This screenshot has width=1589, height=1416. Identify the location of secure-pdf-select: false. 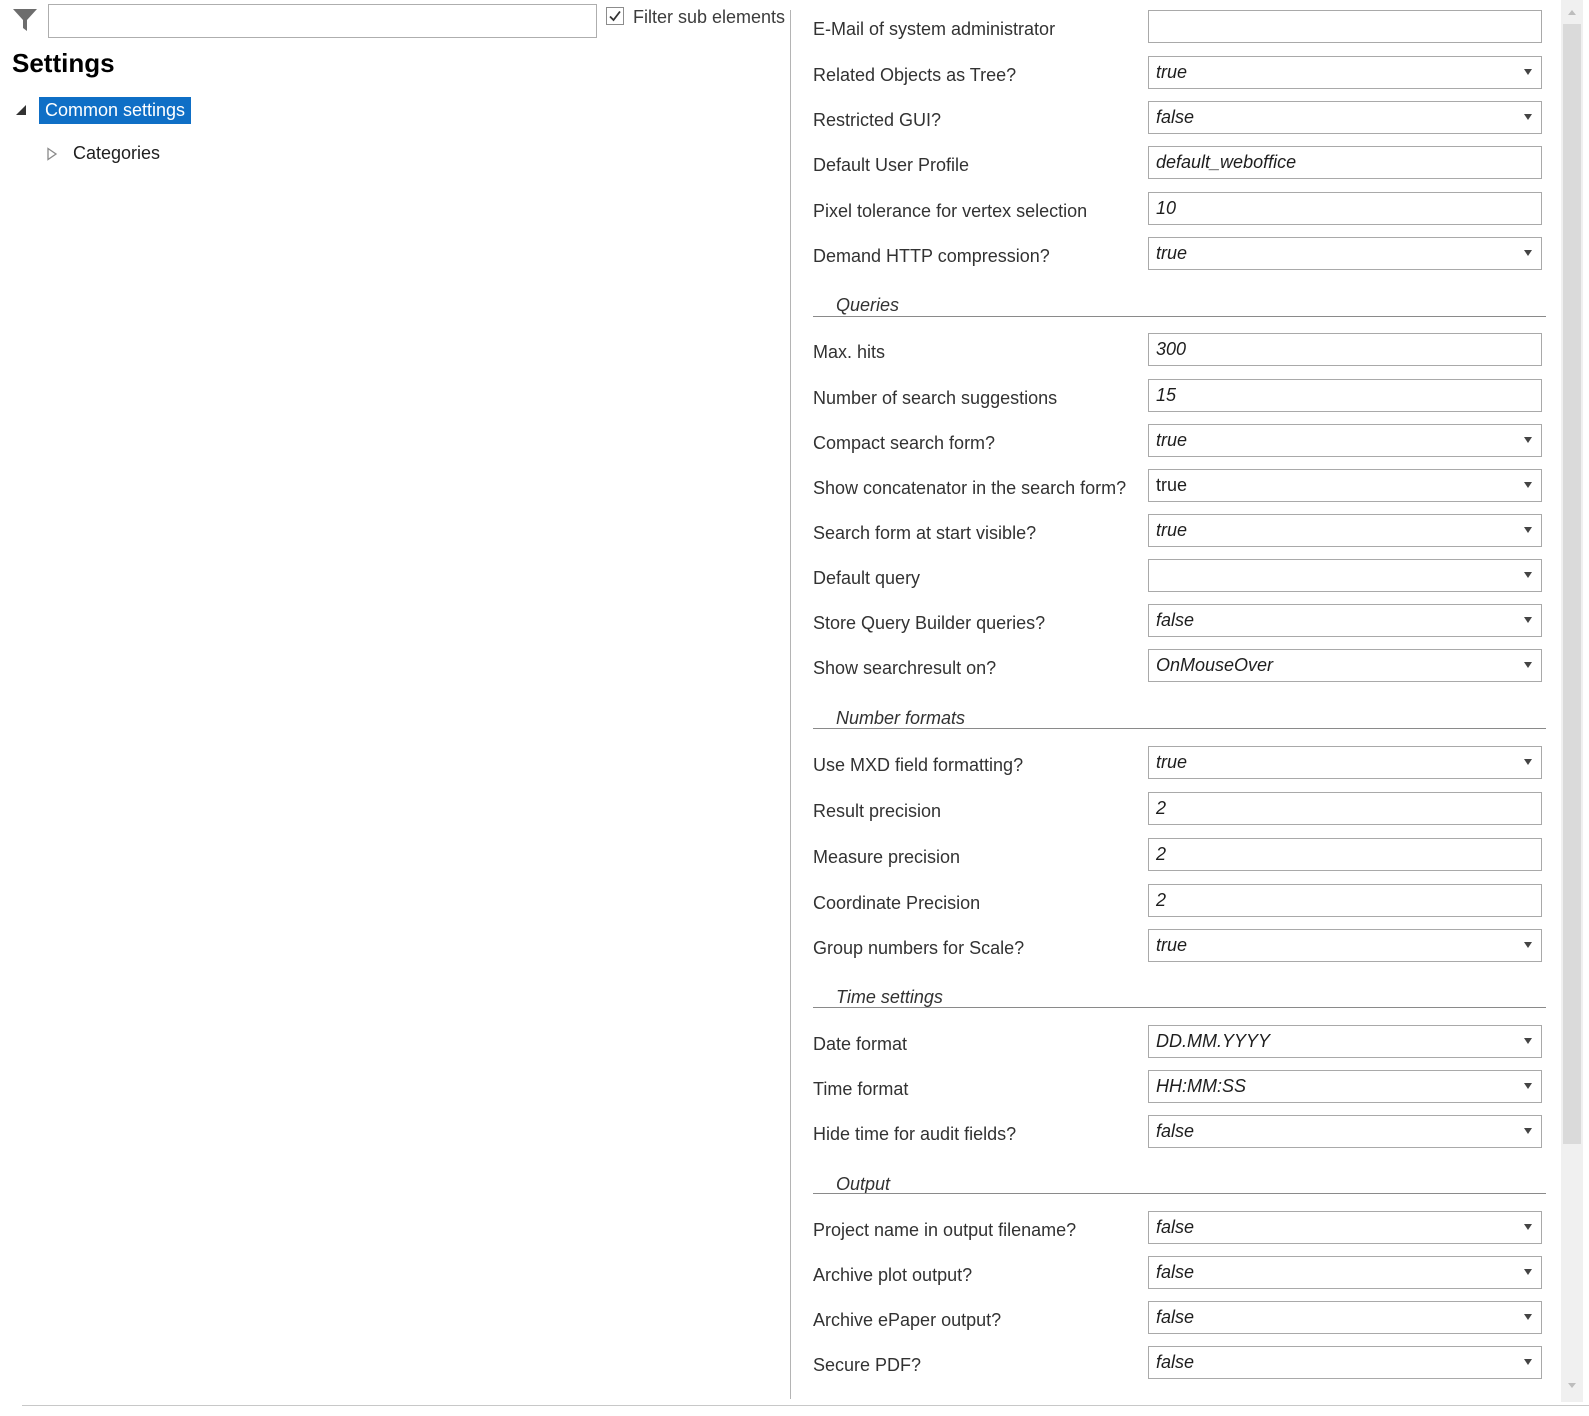
(1345, 1362).